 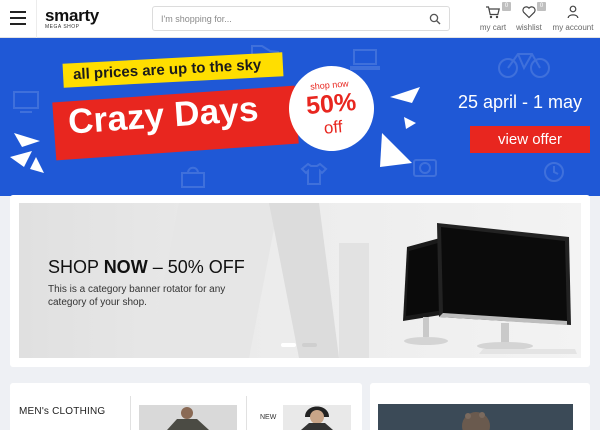 What do you see at coordinates (541, 6) in the screenshot?
I see `wishlist-count-badge: 0` at bounding box center [541, 6].